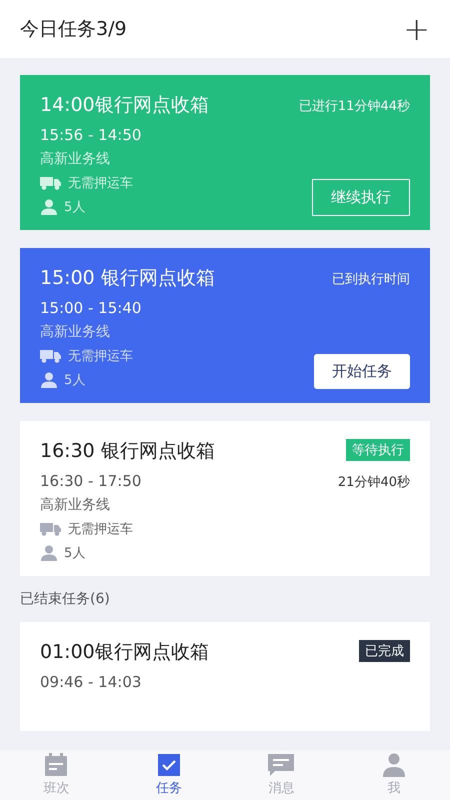 The image size is (450, 800). What do you see at coordinates (124, 105) in the screenshot?
I see `task-title: 14:00银行网点收箱` at bounding box center [124, 105].